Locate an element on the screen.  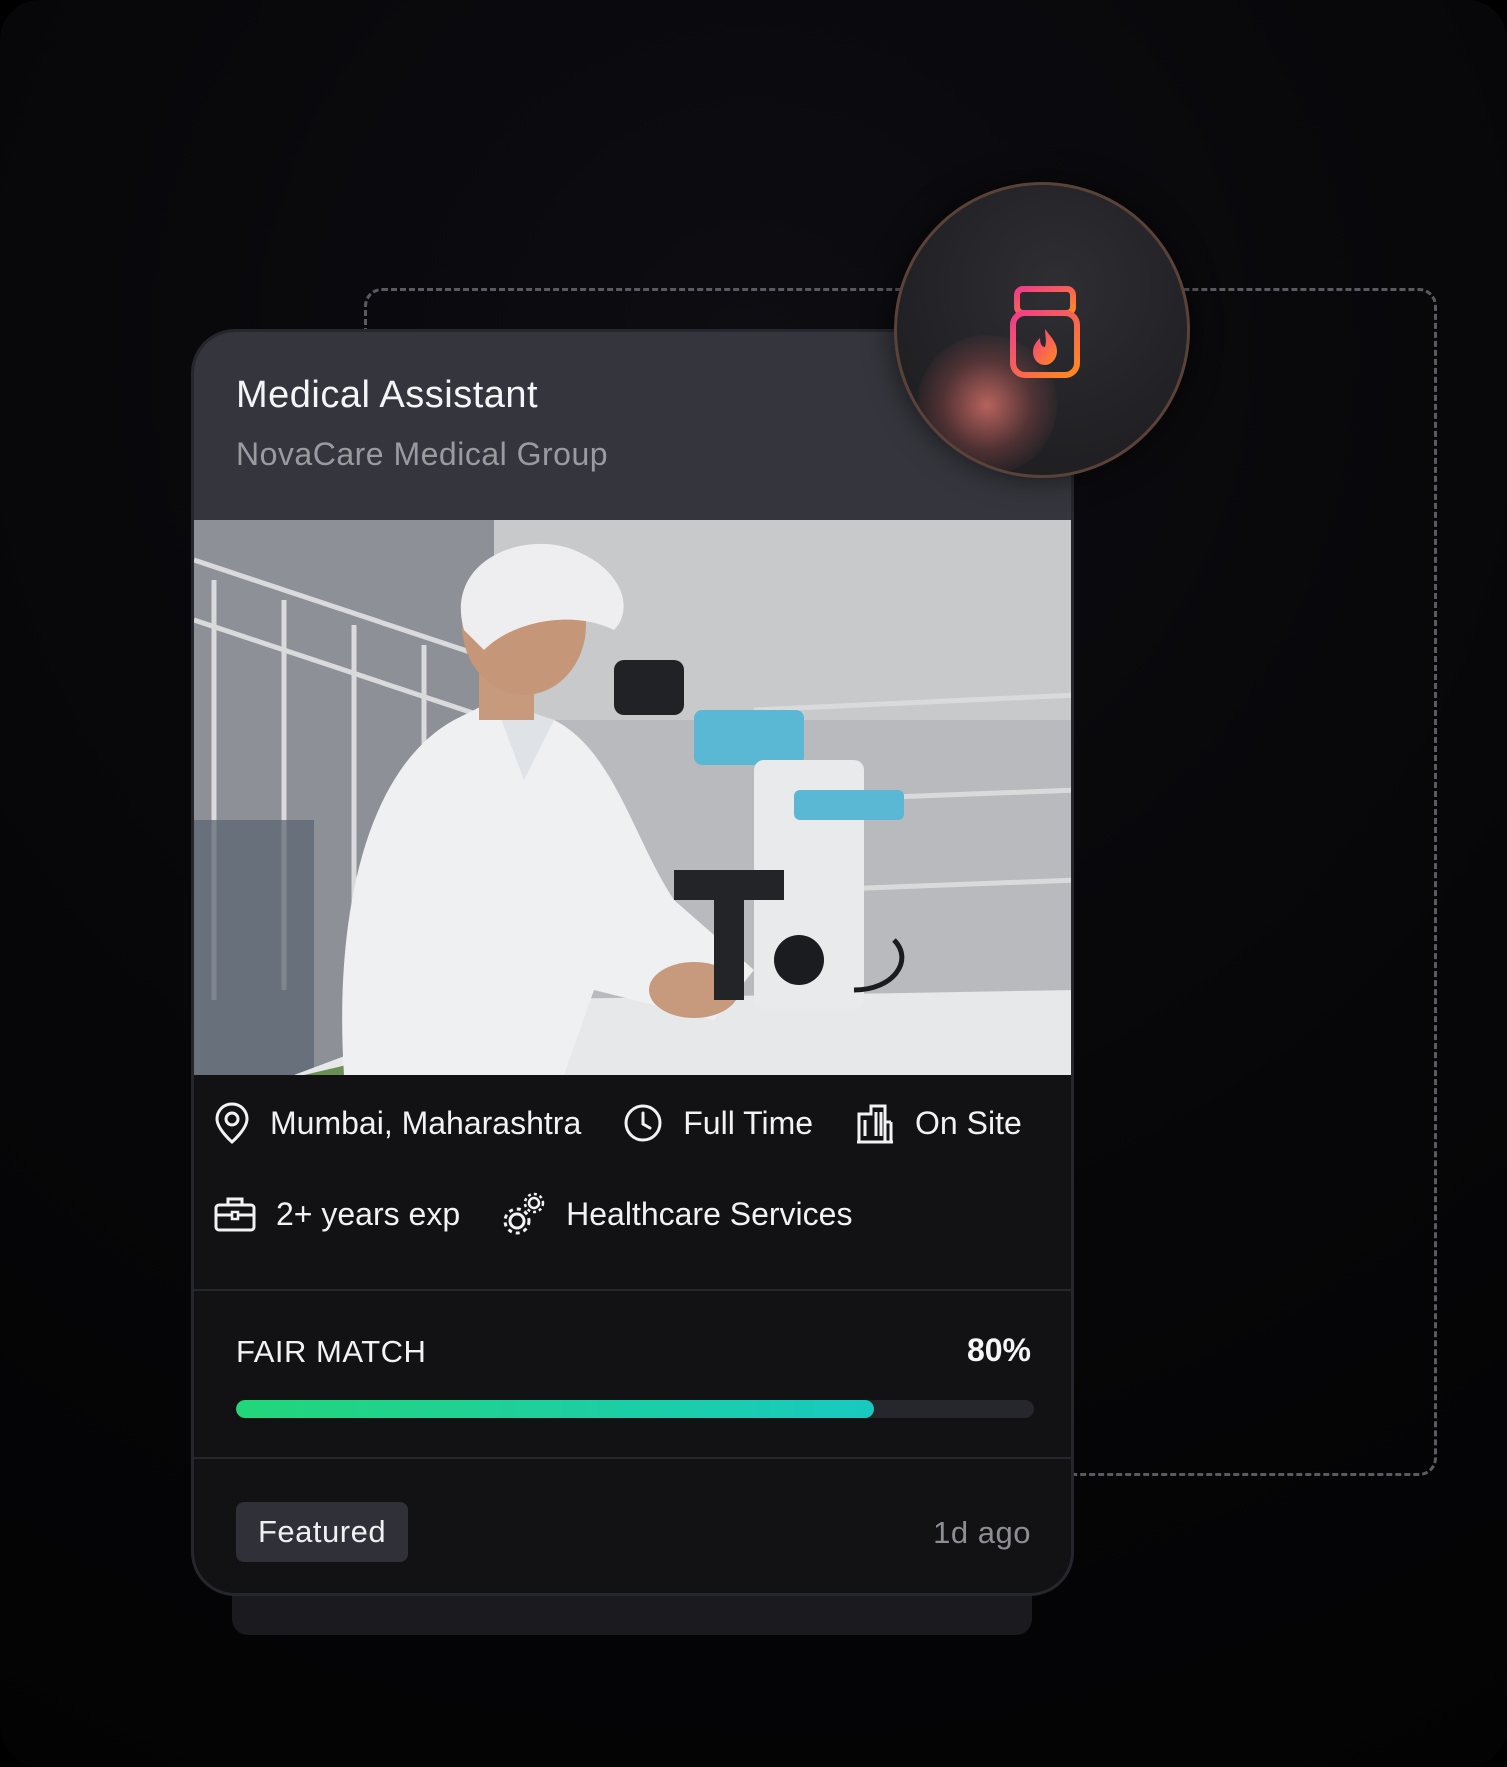
company-name: NovaCare Medical Group is located at coordinates (422, 454).